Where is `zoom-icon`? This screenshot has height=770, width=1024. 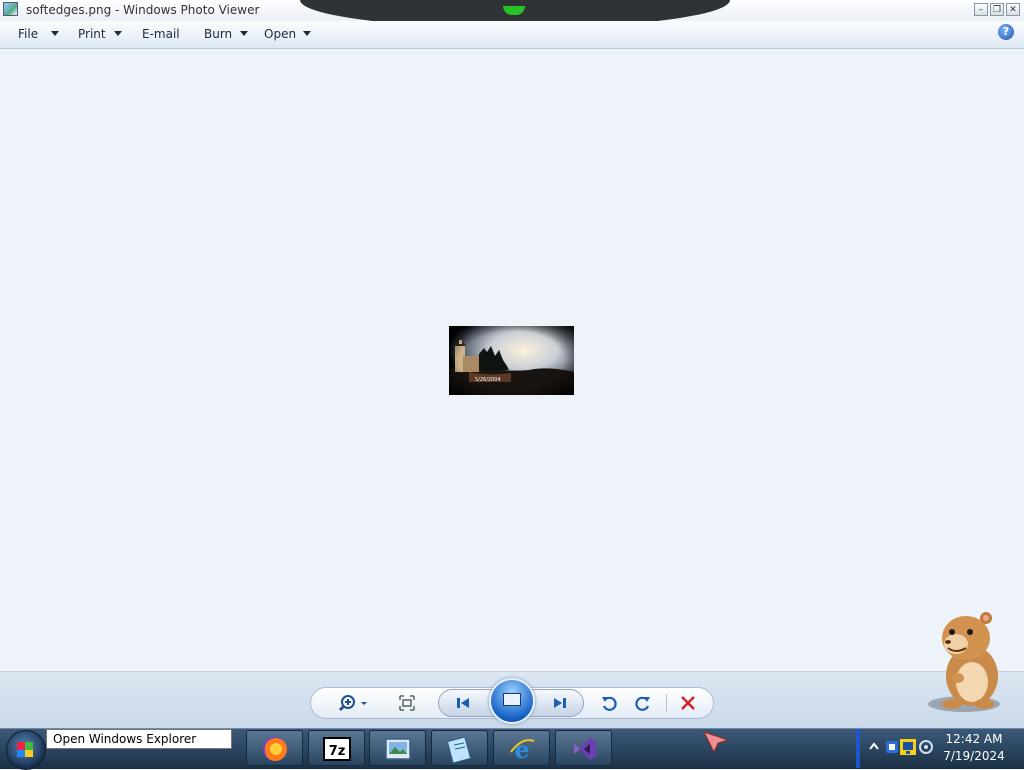 zoom-icon is located at coordinates (352, 703).